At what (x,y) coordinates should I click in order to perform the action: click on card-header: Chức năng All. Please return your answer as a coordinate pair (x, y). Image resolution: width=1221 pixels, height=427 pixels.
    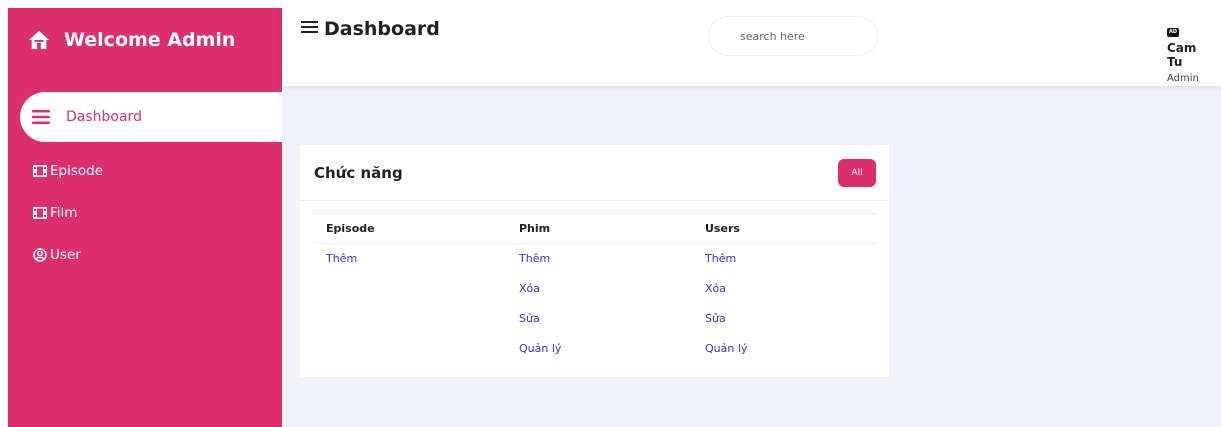
    Looking at the image, I should click on (594, 173).